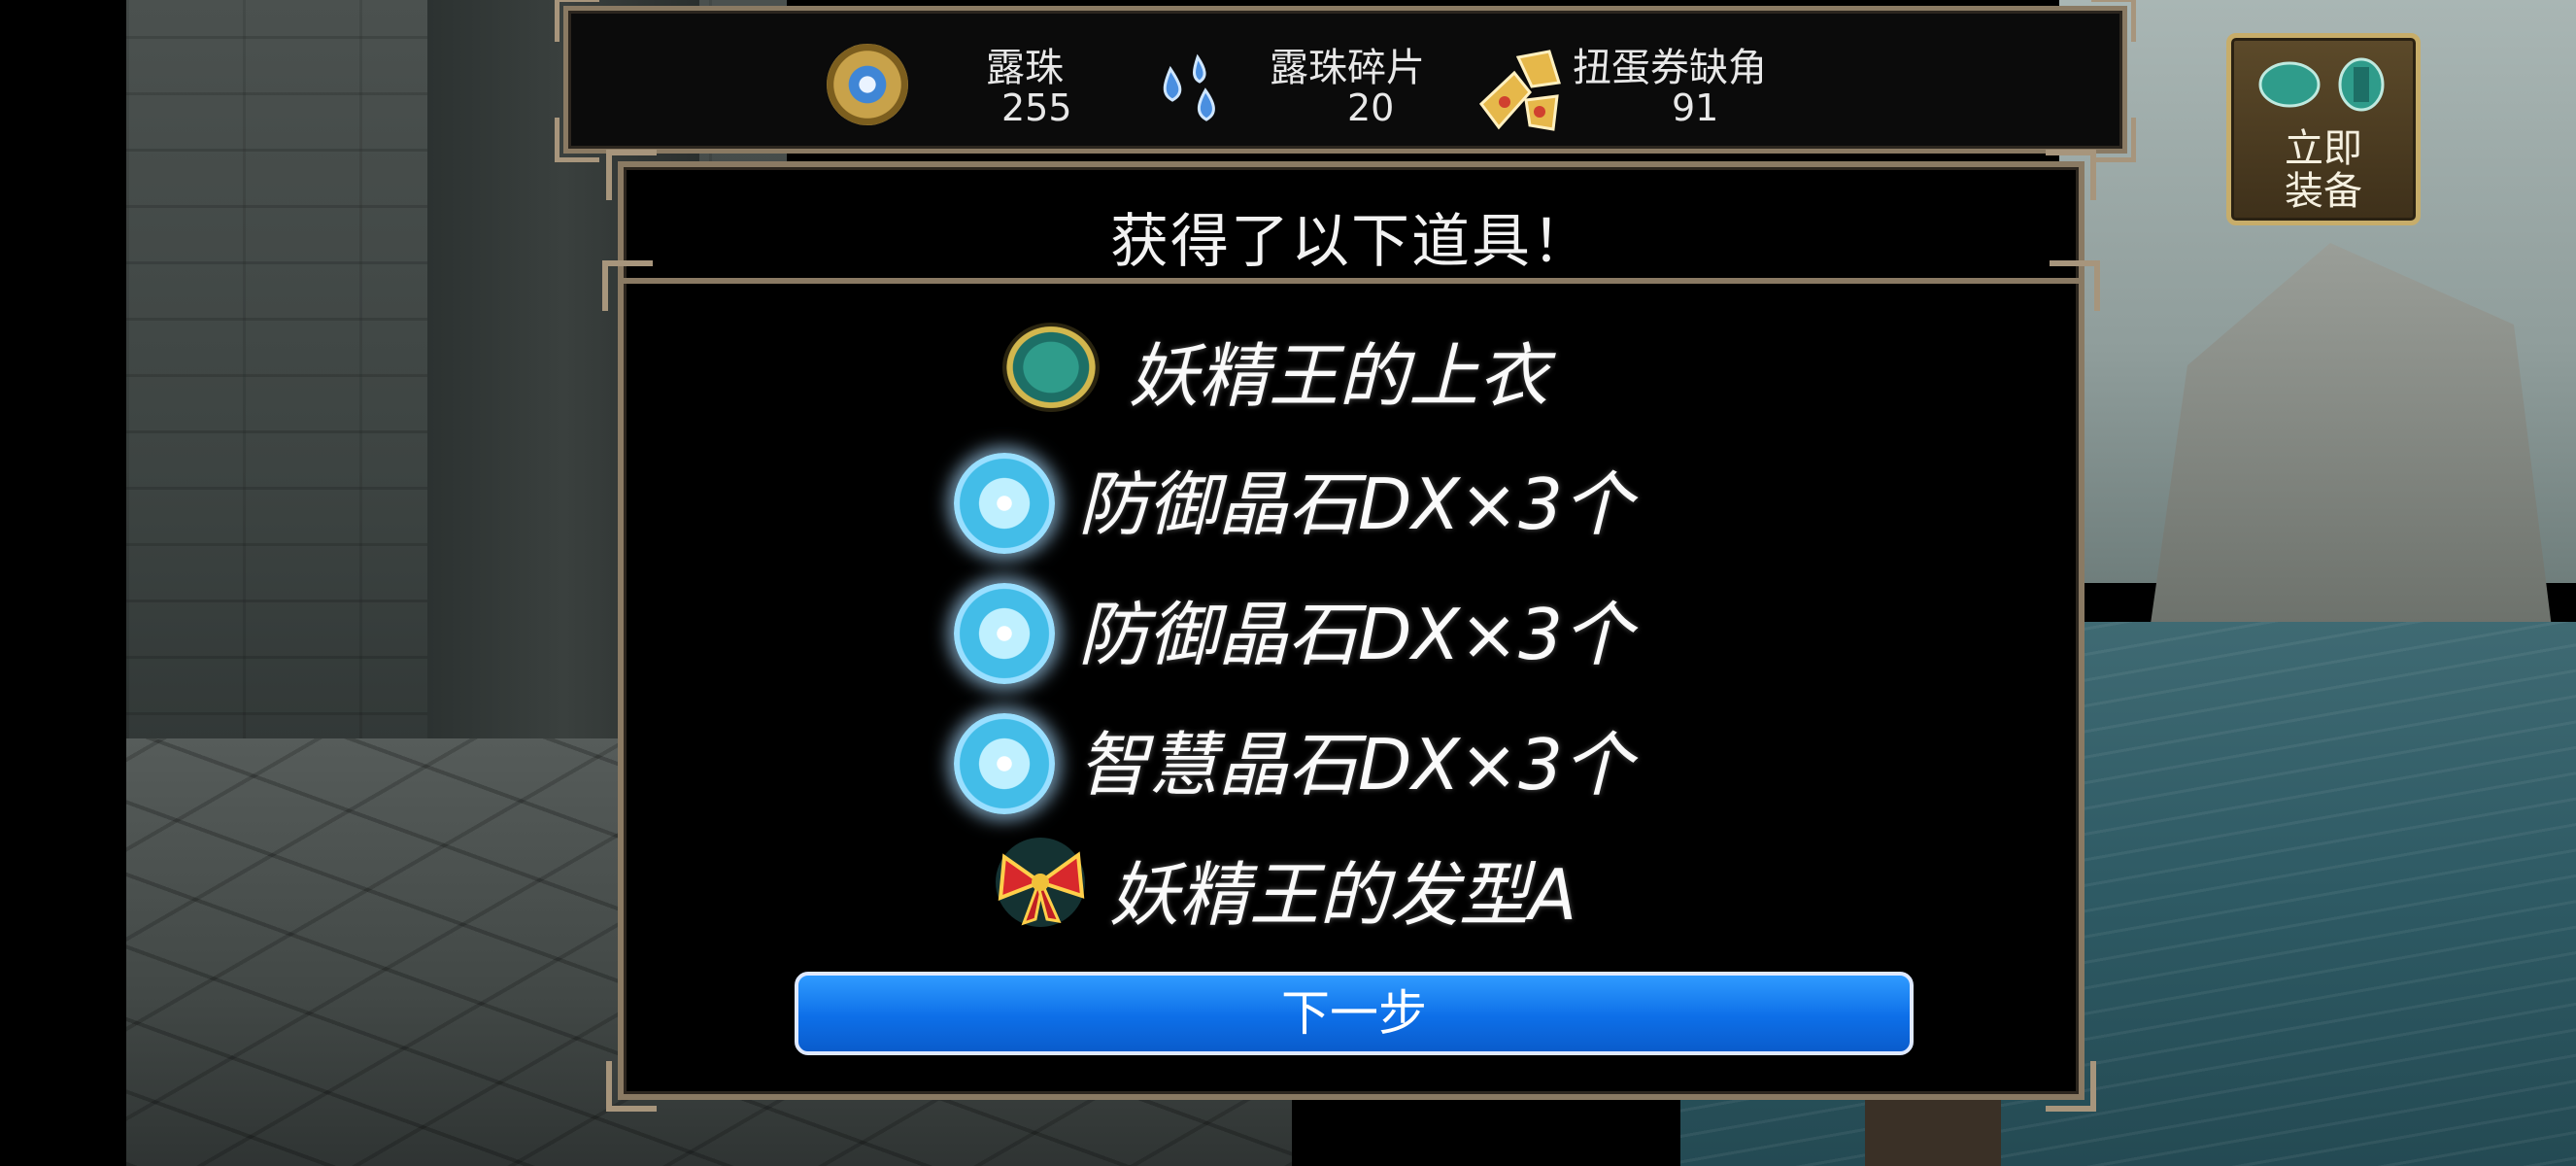  Describe the element at coordinates (1051, 367) in the screenshot. I see `armor-icon` at that location.